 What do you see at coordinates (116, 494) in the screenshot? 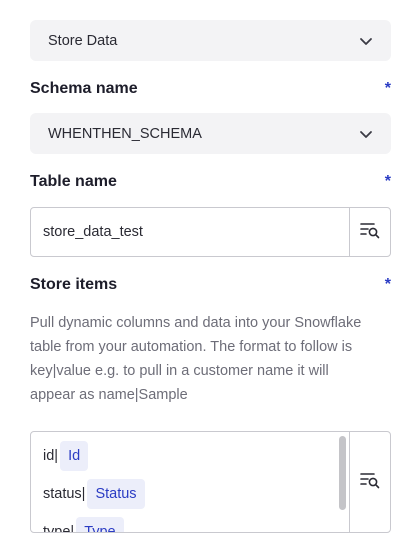
I see `variable-pill: Status` at bounding box center [116, 494].